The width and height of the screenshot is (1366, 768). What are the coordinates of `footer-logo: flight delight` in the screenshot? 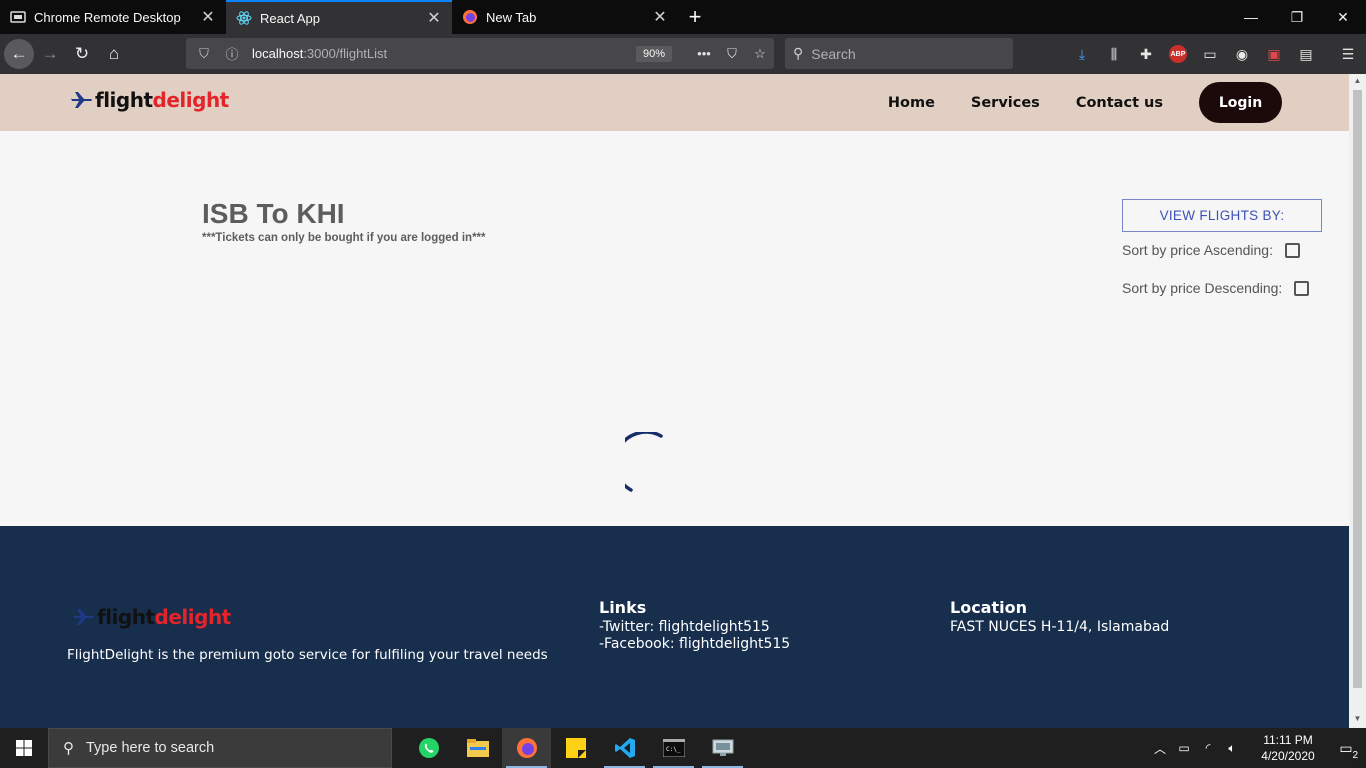 It's located at (152, 617).